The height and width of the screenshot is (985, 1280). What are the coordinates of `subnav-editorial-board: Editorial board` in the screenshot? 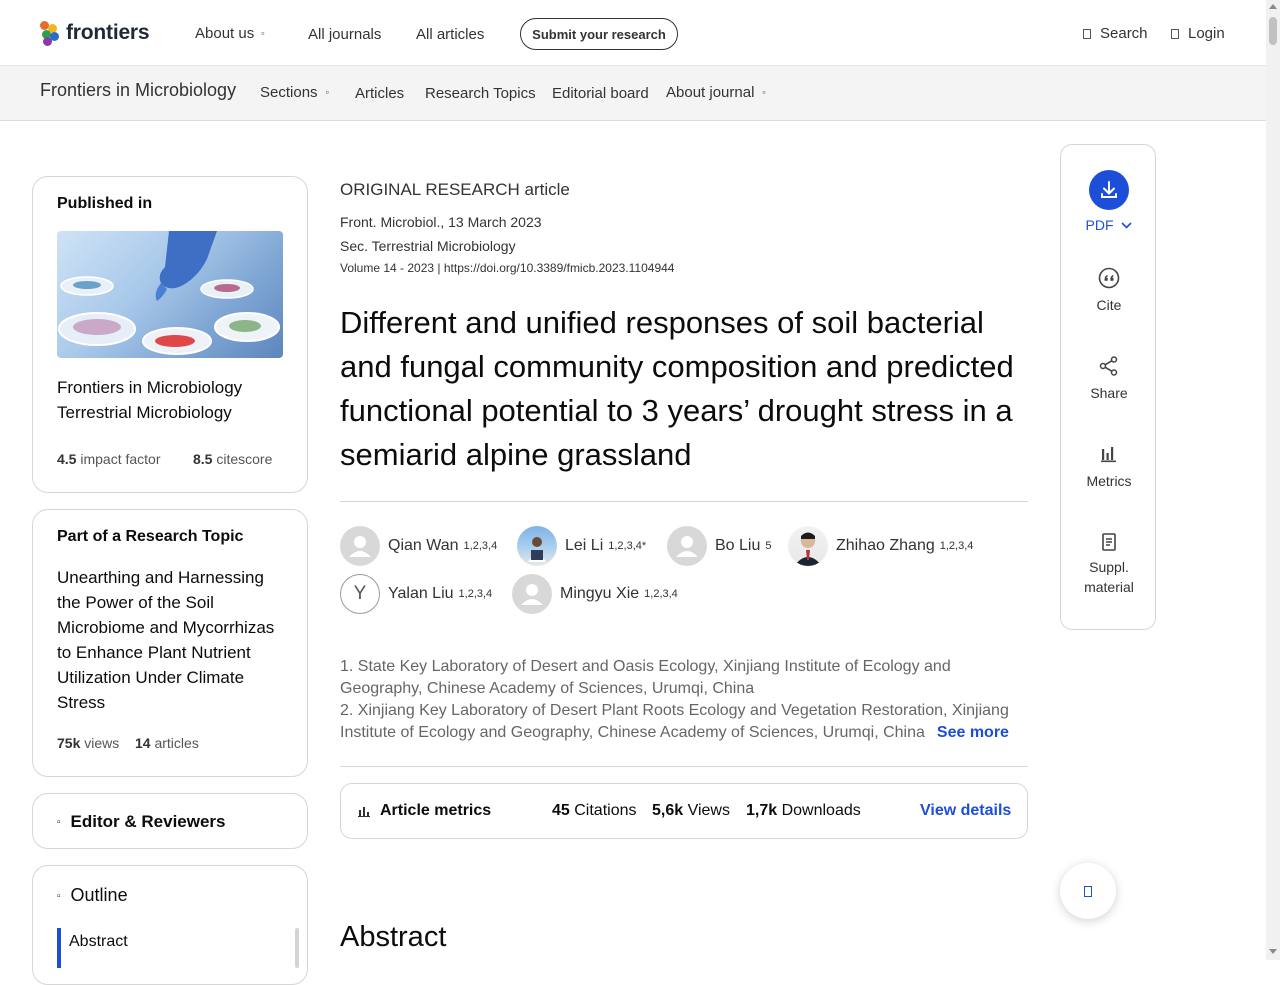 It's located at (600, 93).